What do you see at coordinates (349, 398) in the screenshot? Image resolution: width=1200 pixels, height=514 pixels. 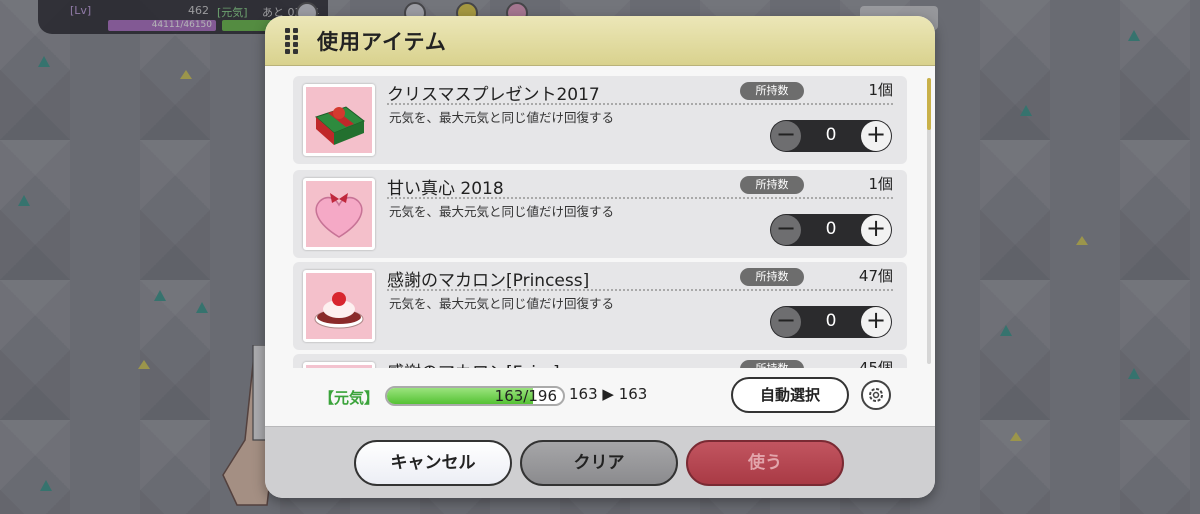 I see `stamina-label: 【元気】` at bounding box center [349, 398].